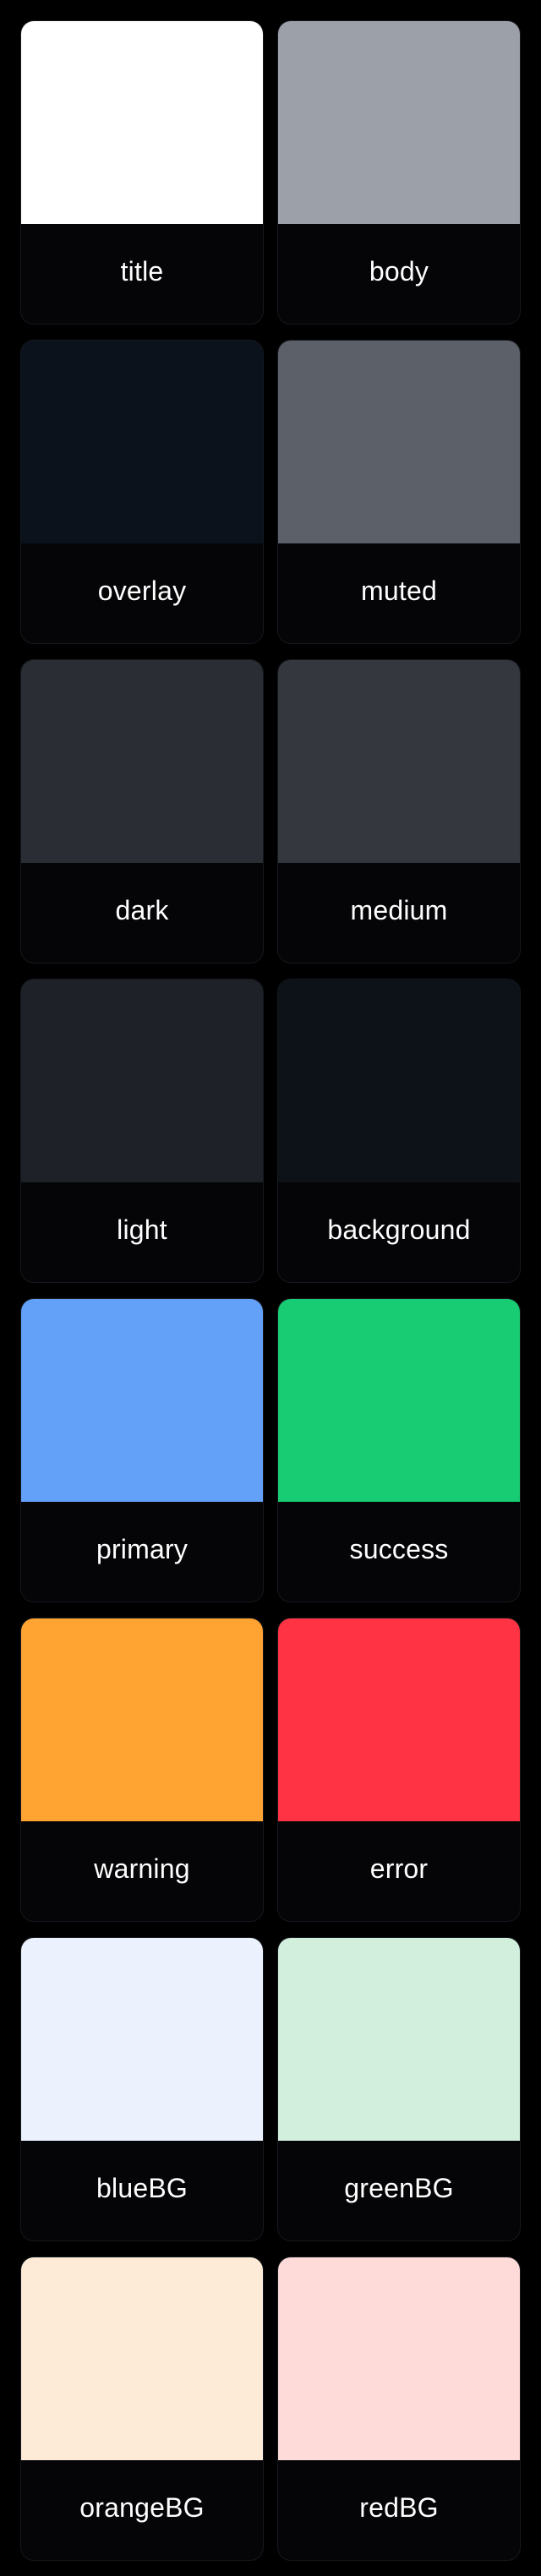  I want to click on color-label: warning, so click(142, 1868).